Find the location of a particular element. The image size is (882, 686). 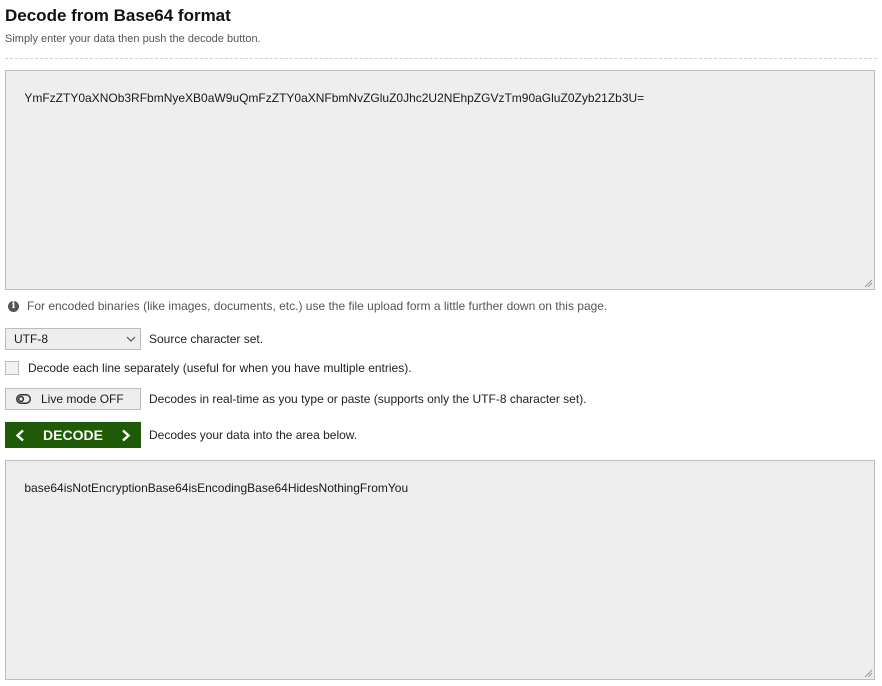

page-title: Decode from Base64 format is located at coordinates (118, 15).